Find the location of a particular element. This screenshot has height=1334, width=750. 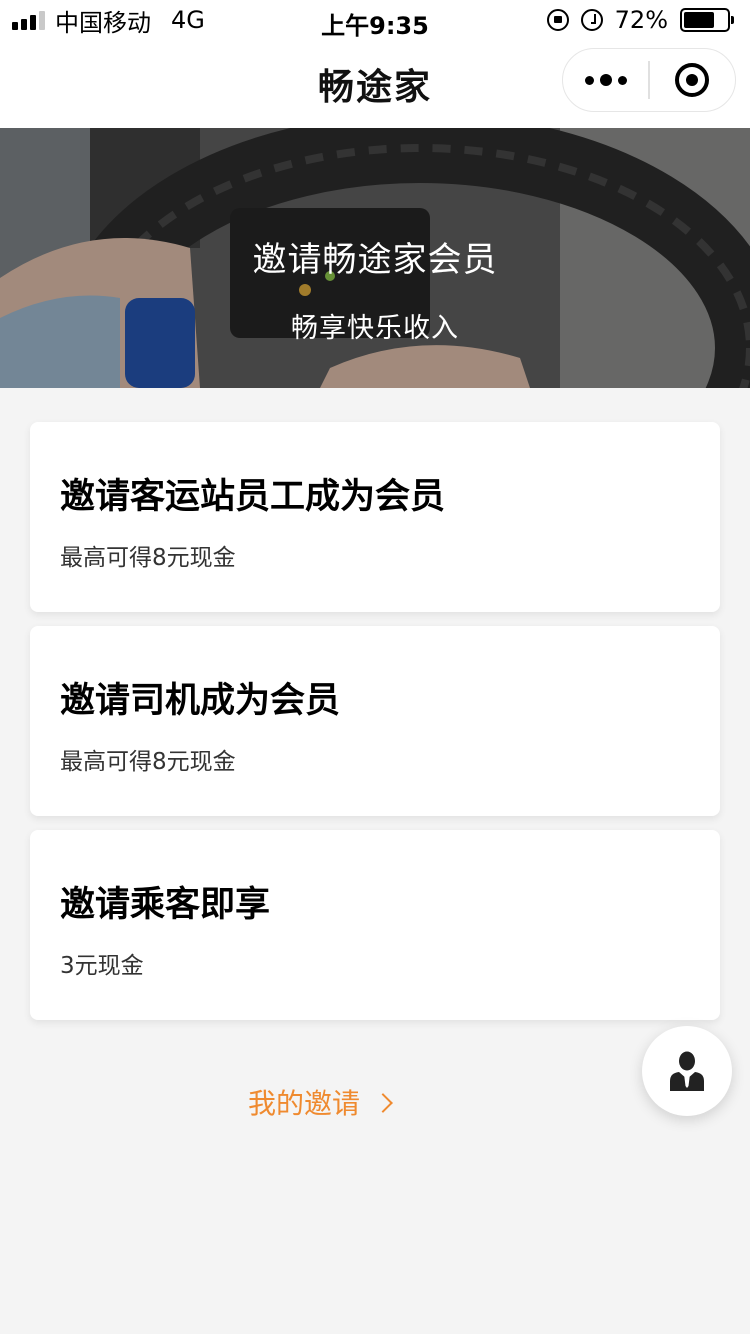

my-invitations-link: 我的邀请 is located at coordinates (320, 1102).